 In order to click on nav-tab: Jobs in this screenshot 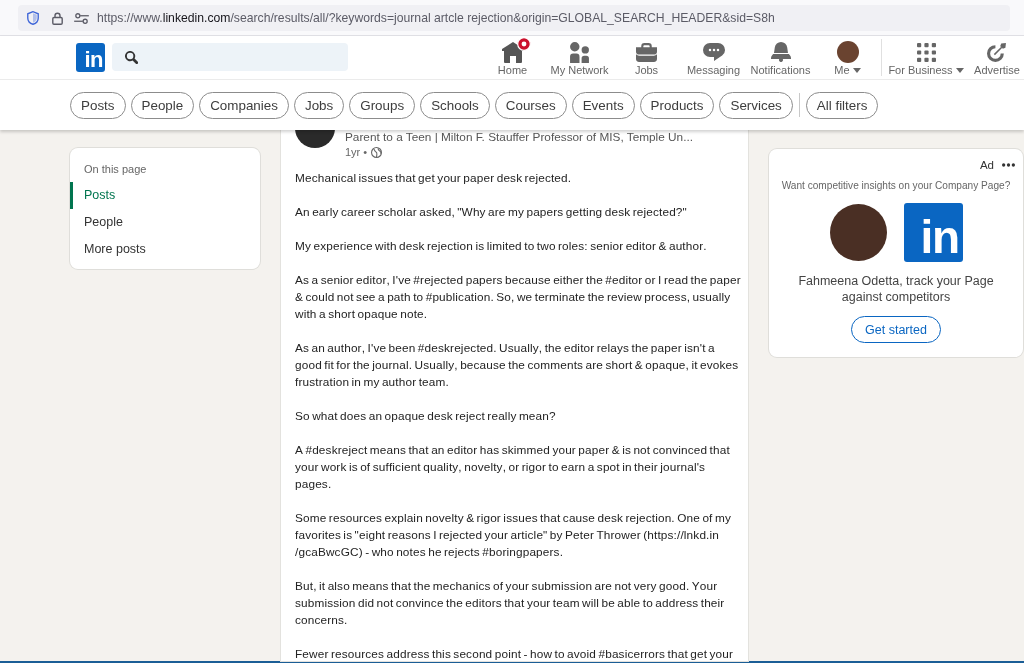, I will do `click(646, 57)`.